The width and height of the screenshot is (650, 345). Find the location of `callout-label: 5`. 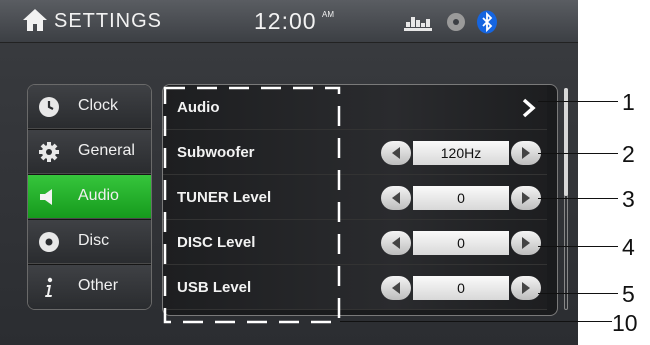

callout-label: 5 is located at coordinates (628, 294).